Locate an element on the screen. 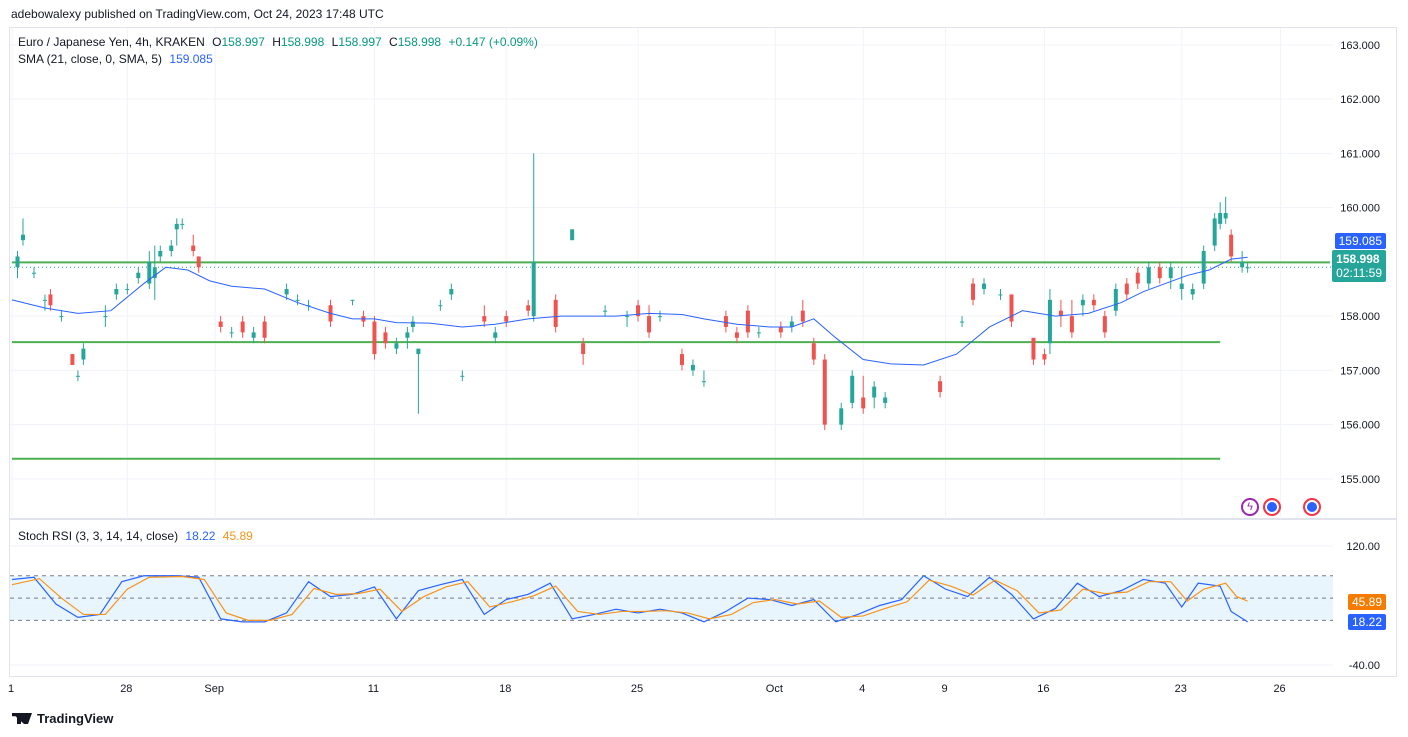  time-tick-label: Oct is located at coordinates (774, 689).